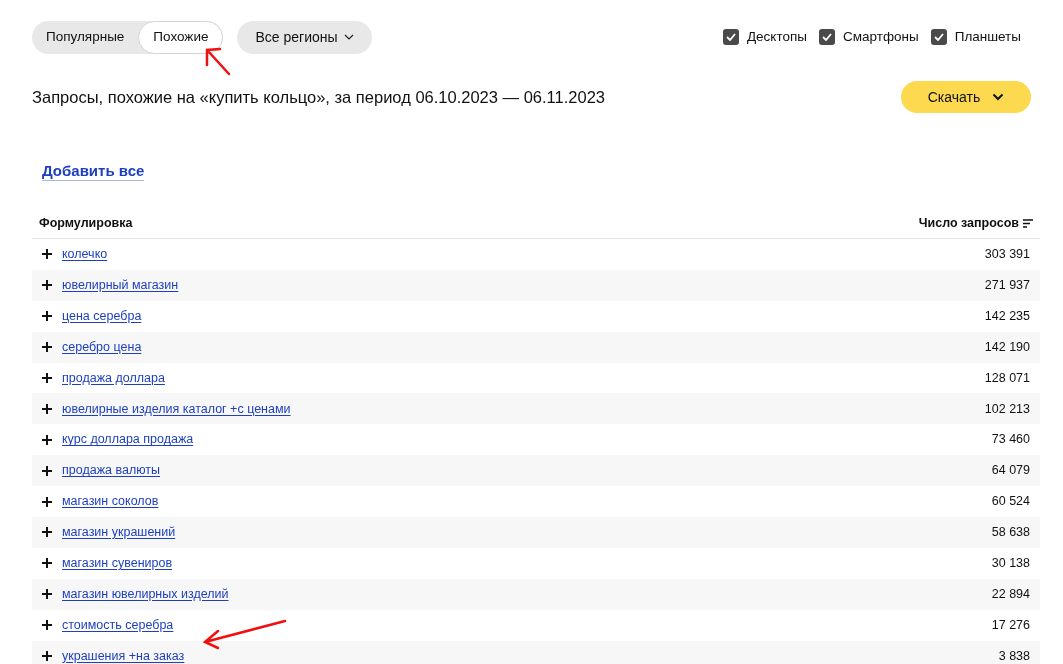  What do you see at coordinates (118, 625) in the screenshot?
I see `query-link: стоимость серебра` at bounding box center [118, 625].